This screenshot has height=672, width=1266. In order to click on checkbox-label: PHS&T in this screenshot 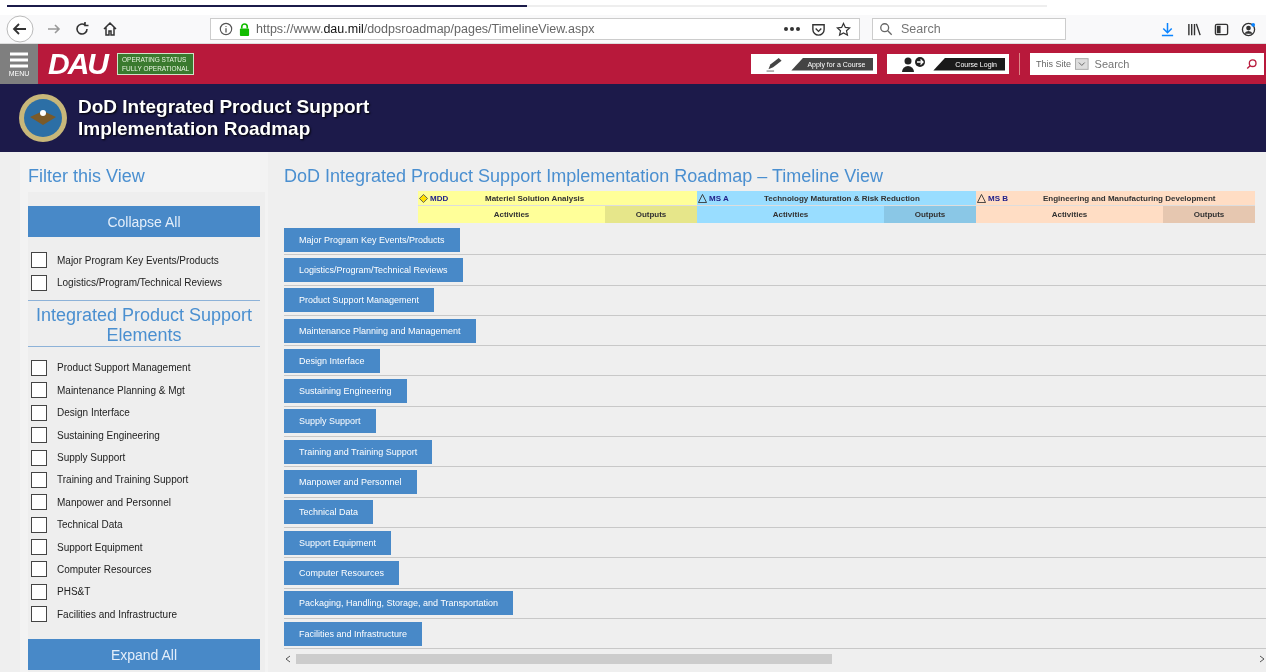, I will do `click(74, 592)`.